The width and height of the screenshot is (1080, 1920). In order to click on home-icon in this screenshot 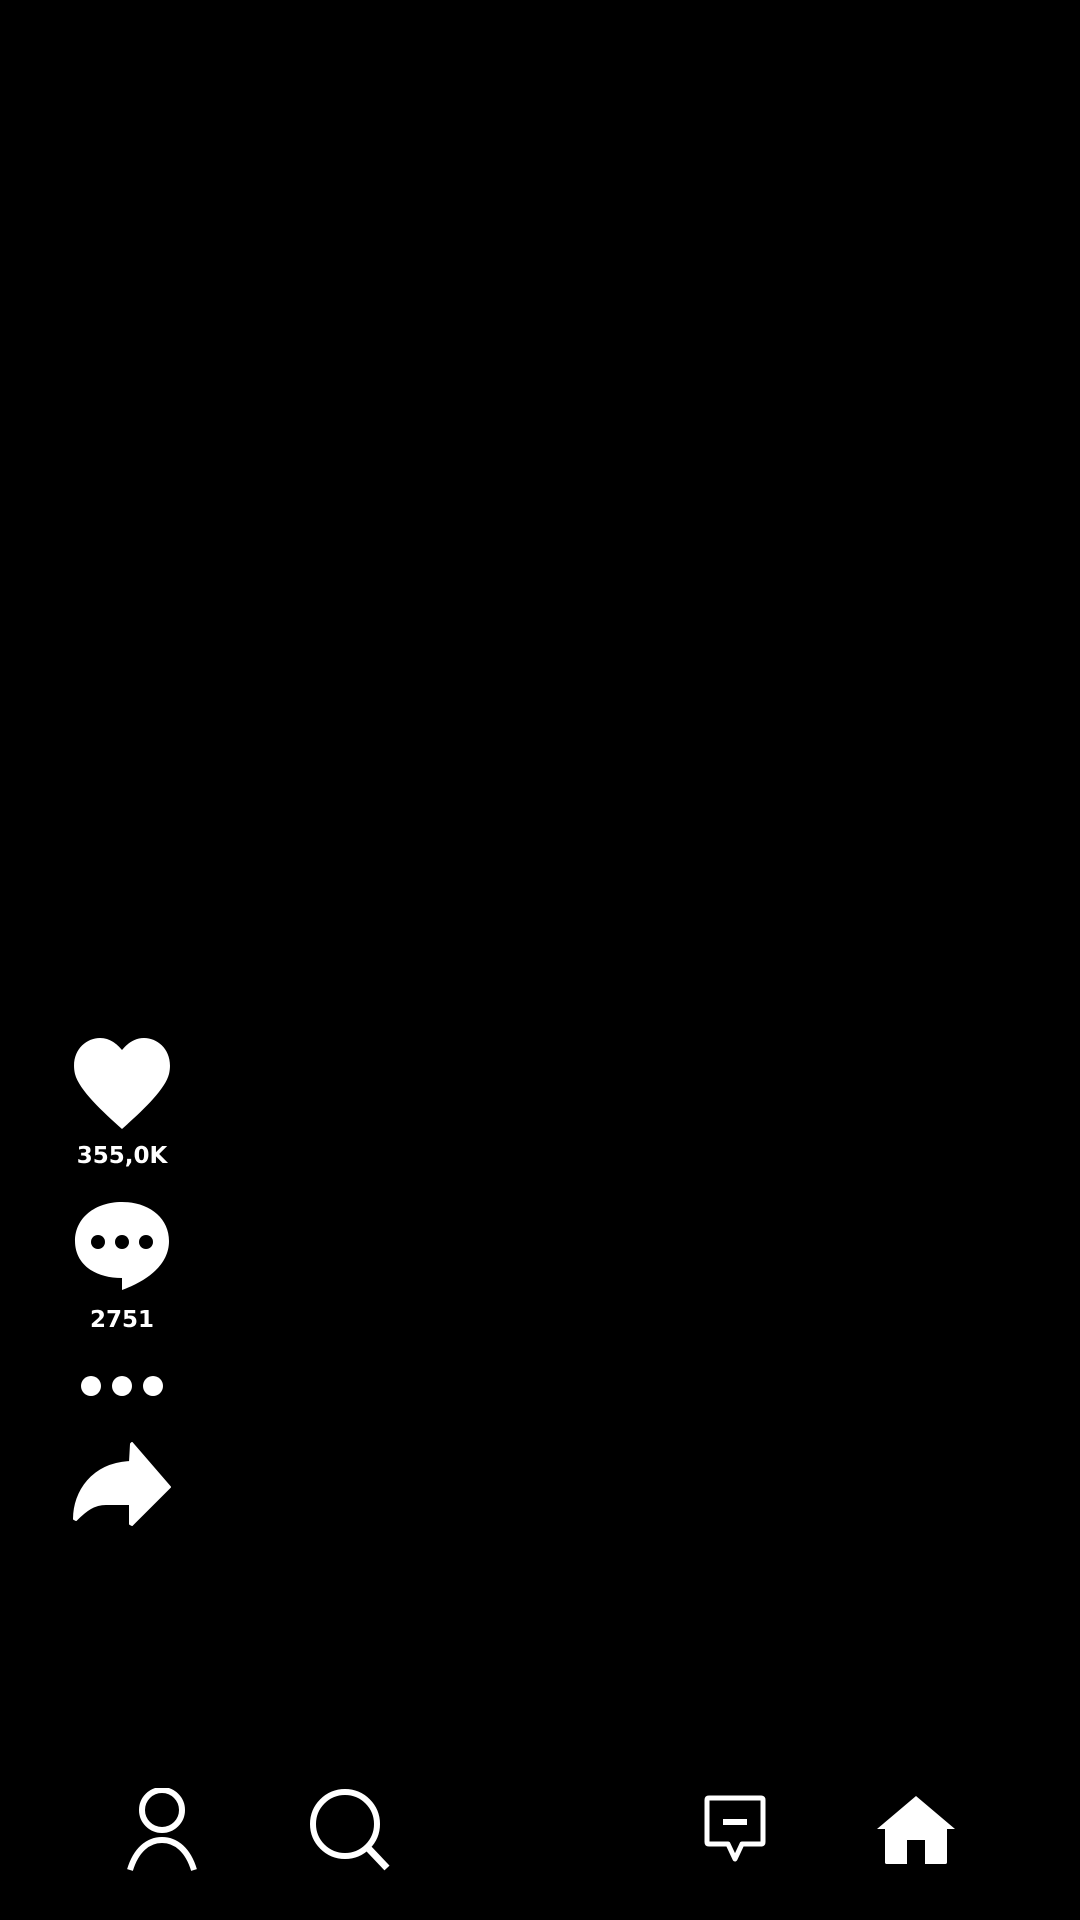, I will do `click(916, 1830)`.